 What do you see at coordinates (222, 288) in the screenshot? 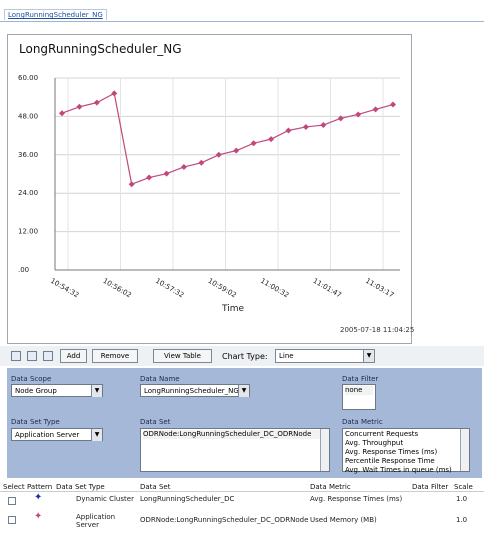
I see `x-tick-label: 10:59:02` at bounding box center [222, 288].